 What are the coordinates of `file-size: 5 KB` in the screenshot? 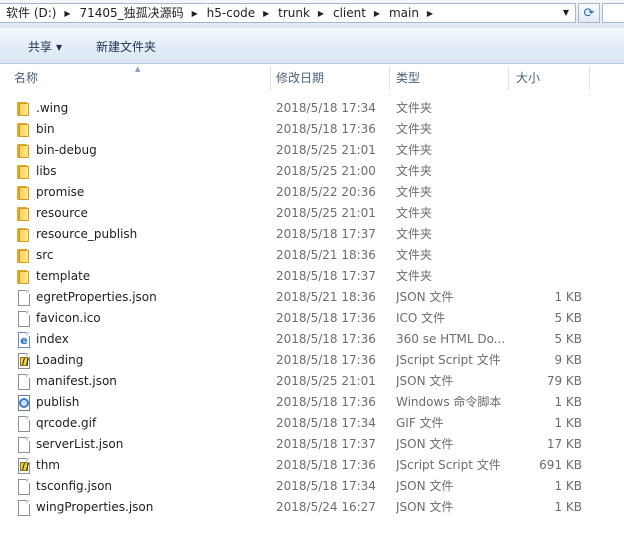 It's located at (568, 318).